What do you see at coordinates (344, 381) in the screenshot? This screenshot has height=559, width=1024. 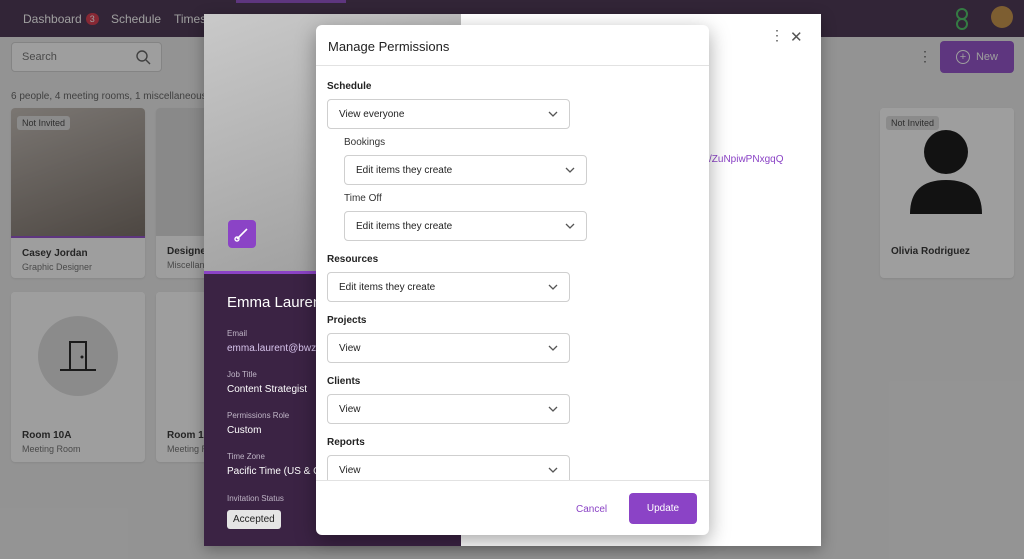 I see `clients-label: Clients` at bounding box center [344, 381].